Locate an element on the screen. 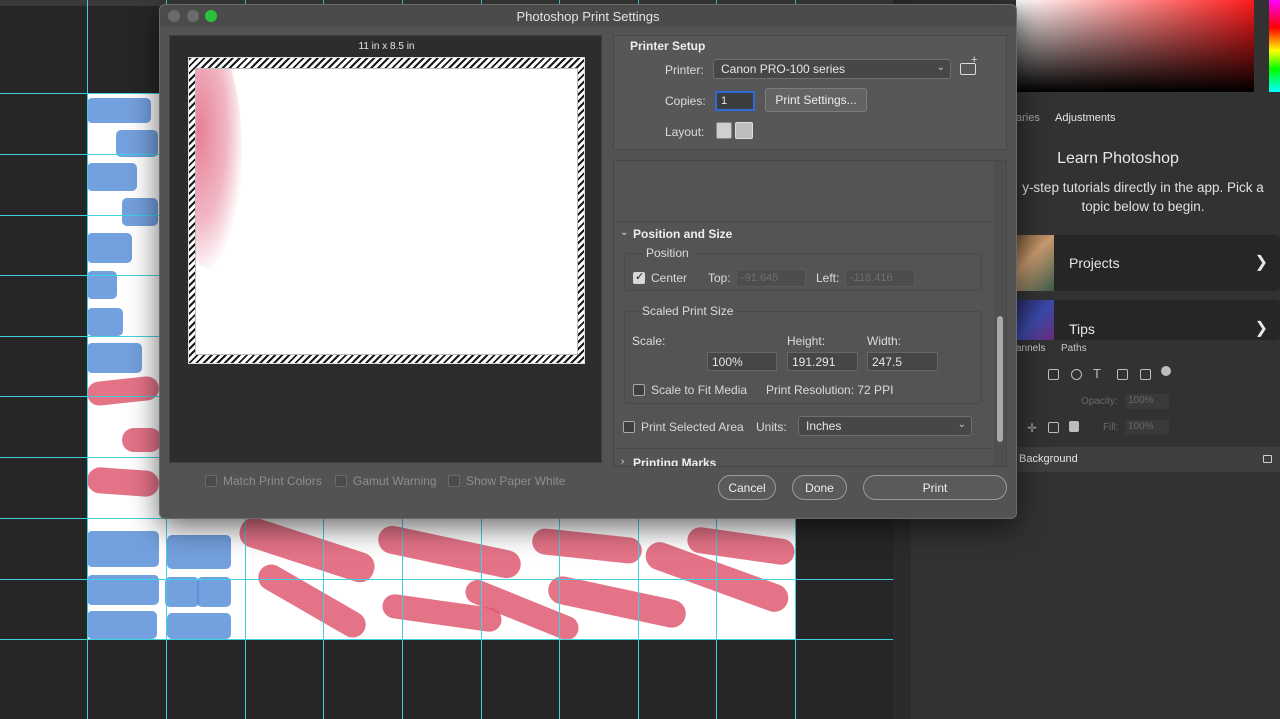  dialog-title: Photoshop Print Settings is located at coordinates (588, 16).